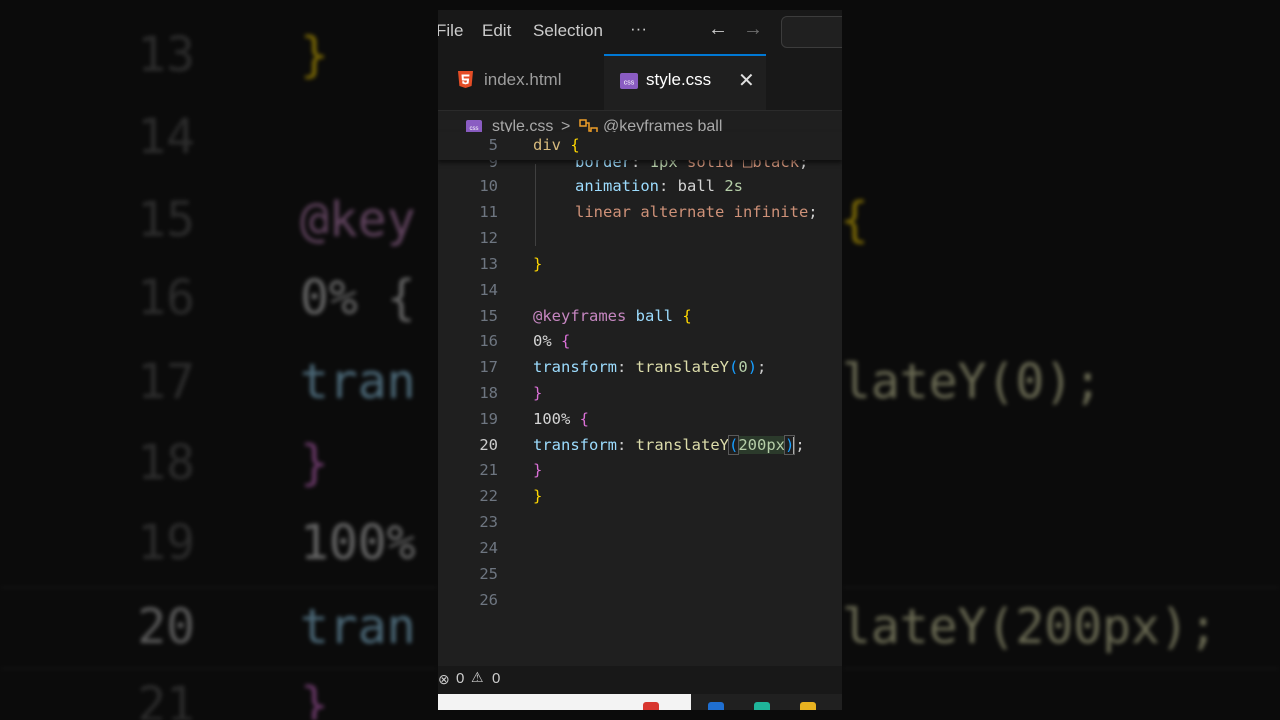 The width and height of the screenshot is (1280, 720). Describe the element at coordinates (460, 678) in the screenshot. I see `error-count: 0` at that location.